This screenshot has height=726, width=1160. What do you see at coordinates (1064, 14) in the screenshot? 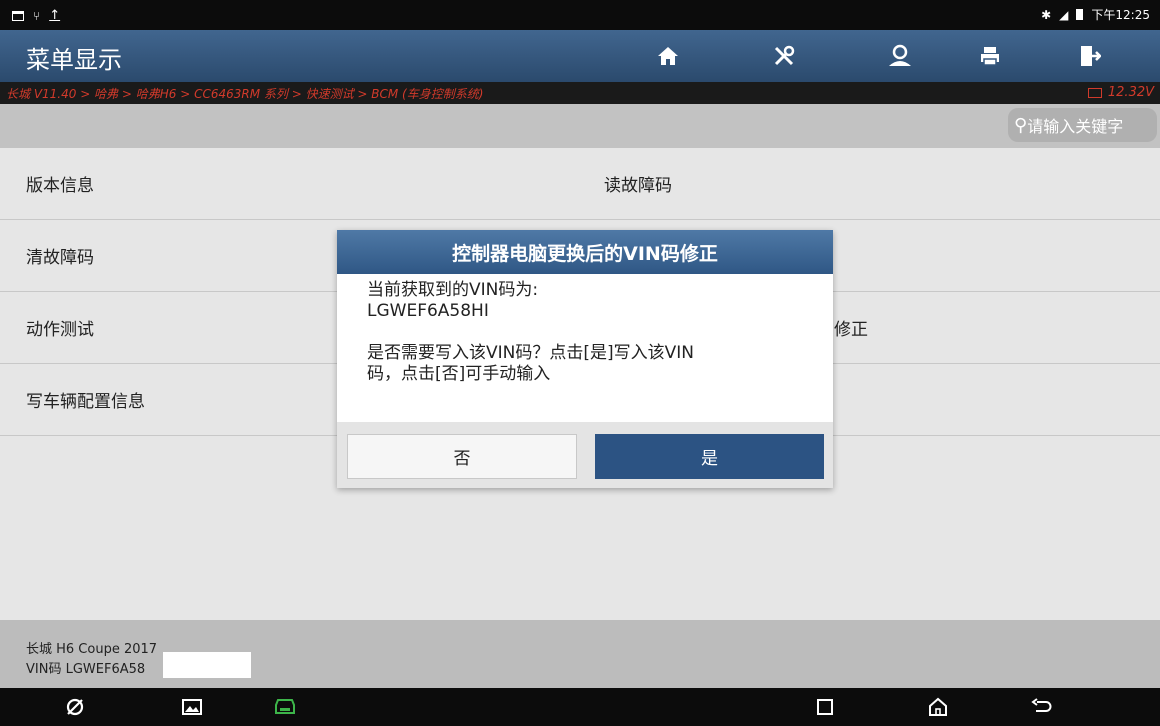
I see `signal-icon: ◢` at bounding box center [1064, 14].